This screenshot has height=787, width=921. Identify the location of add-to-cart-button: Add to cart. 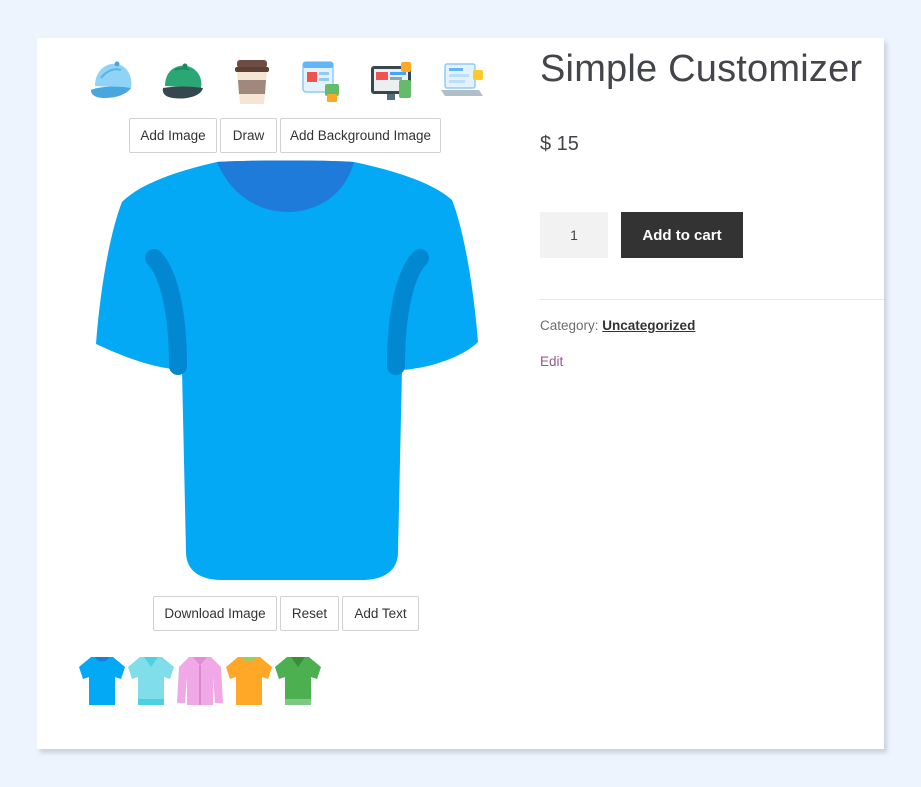
(682, 235).